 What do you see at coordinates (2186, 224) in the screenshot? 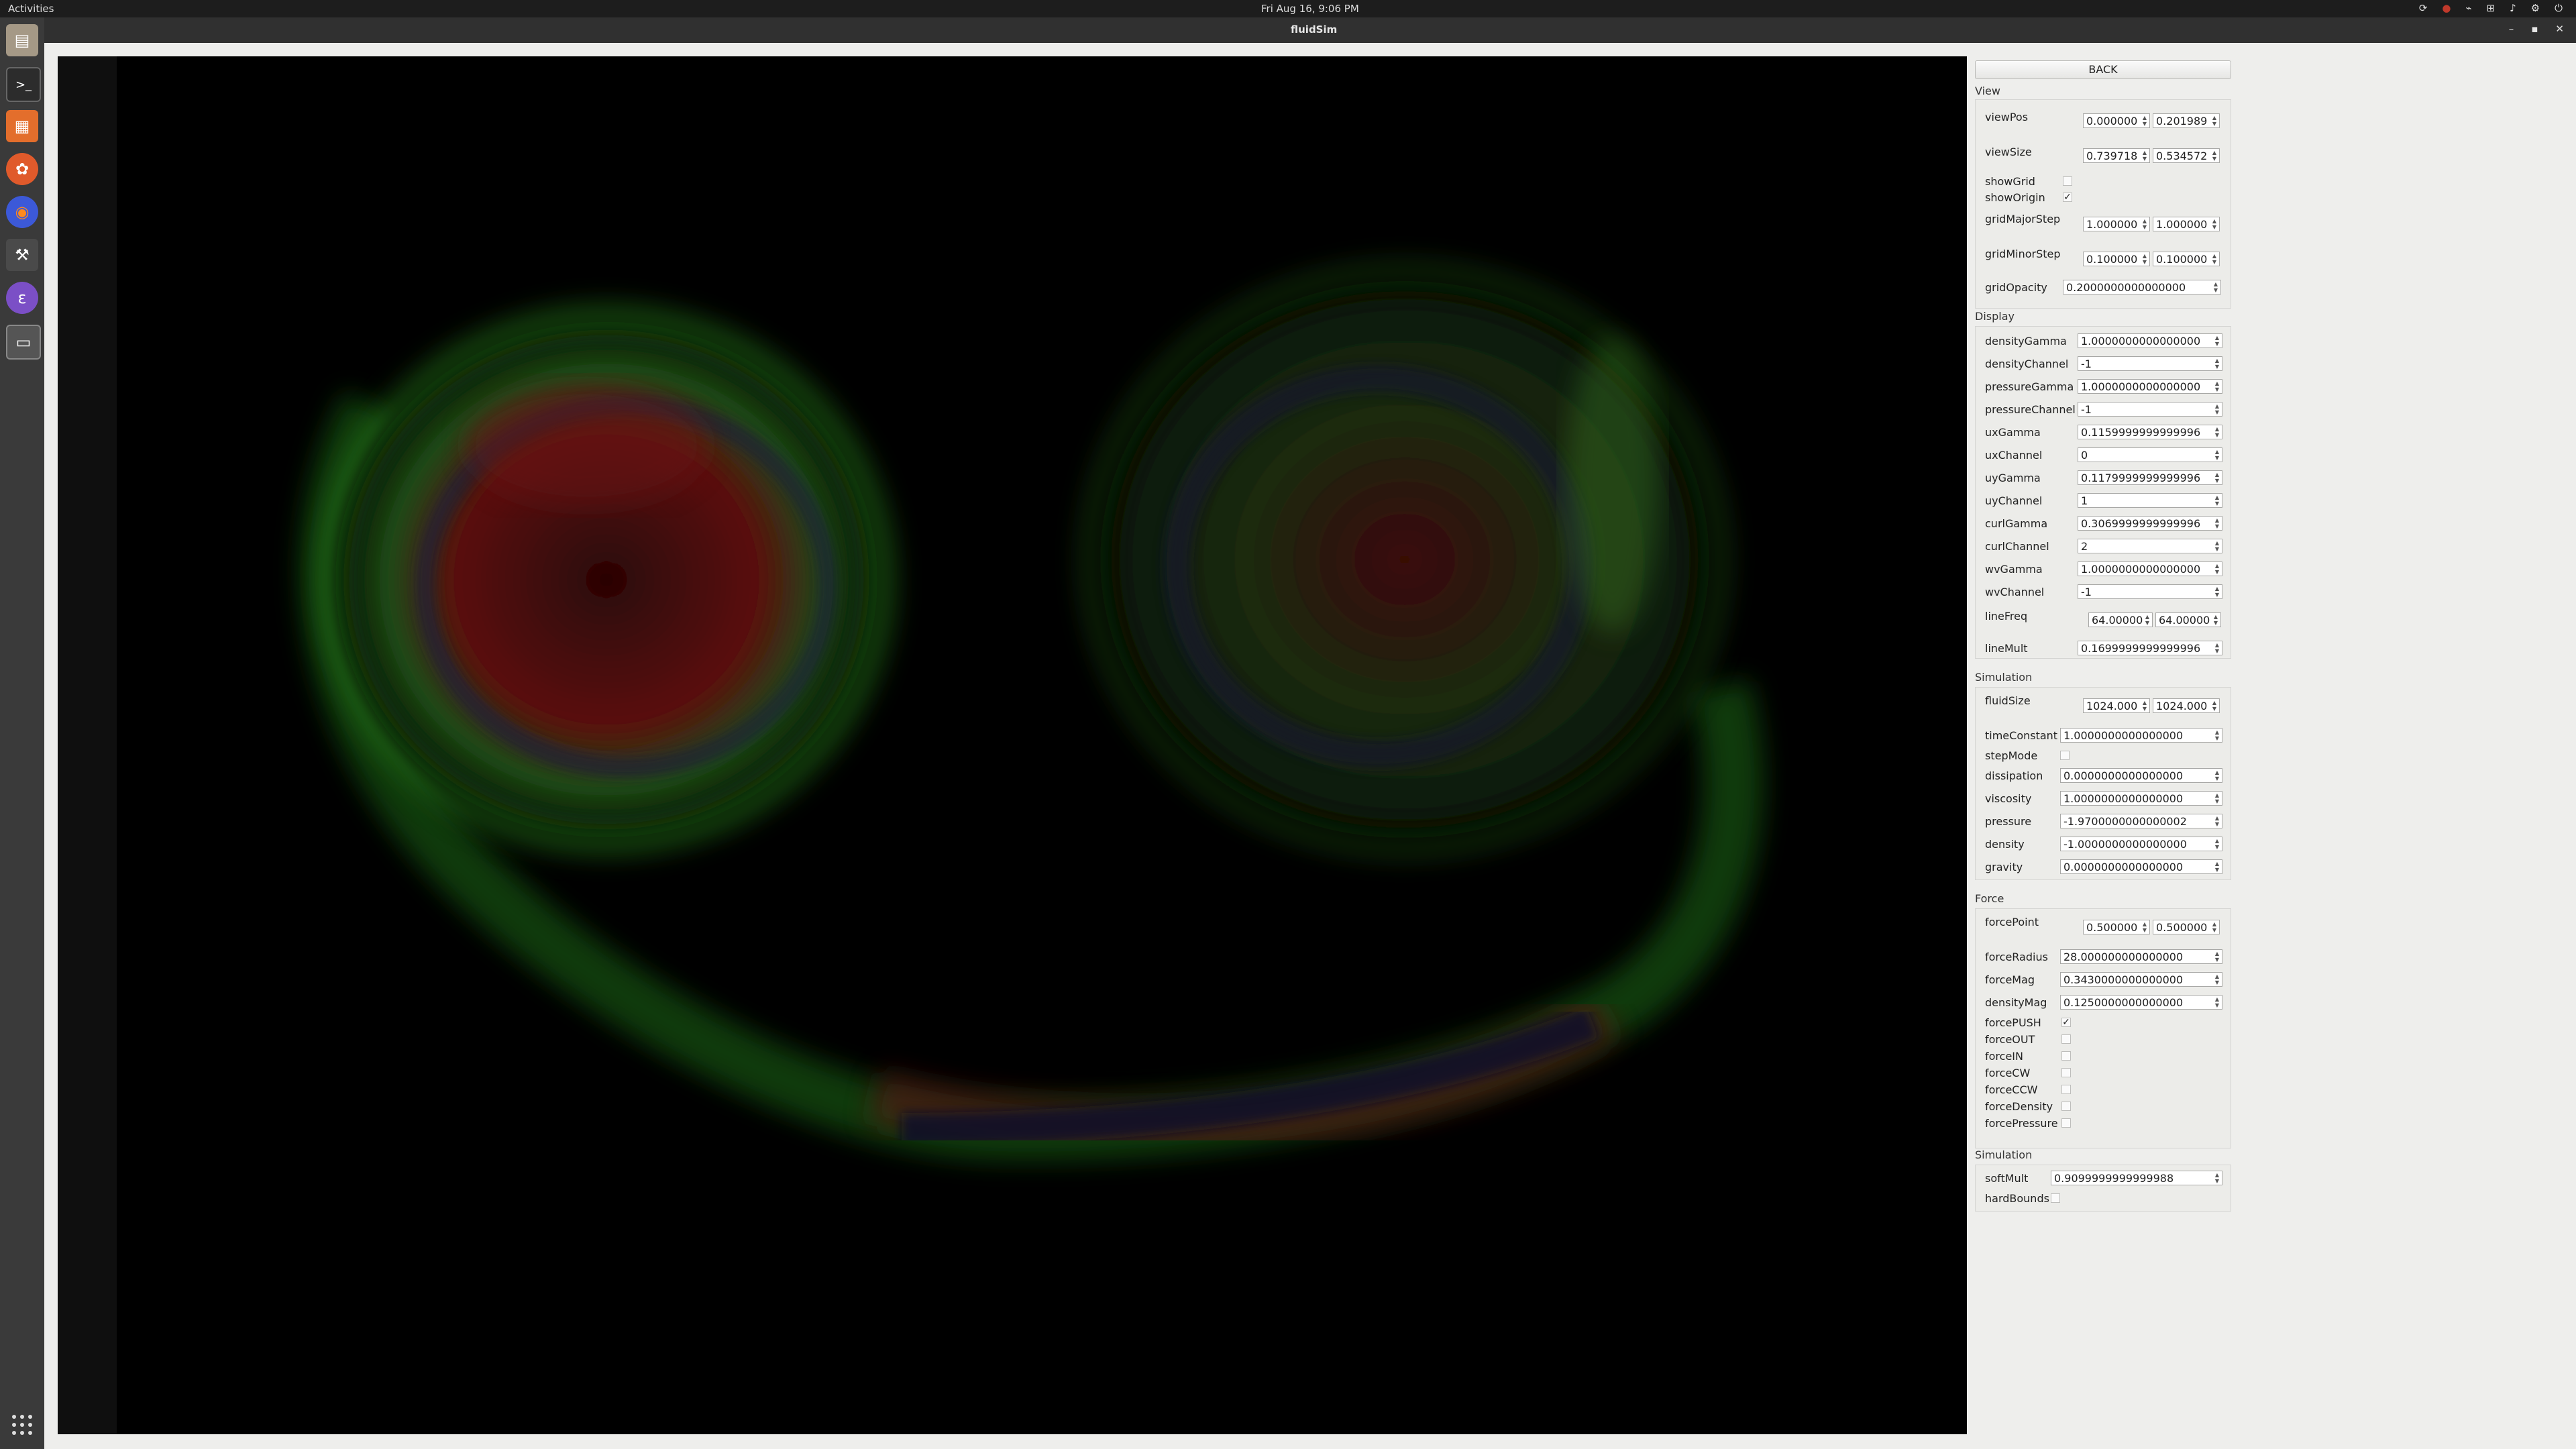
I see `gridmajorstep-y-input: 1.000000 ▲ ▼` at bounding box center [2186, 224].